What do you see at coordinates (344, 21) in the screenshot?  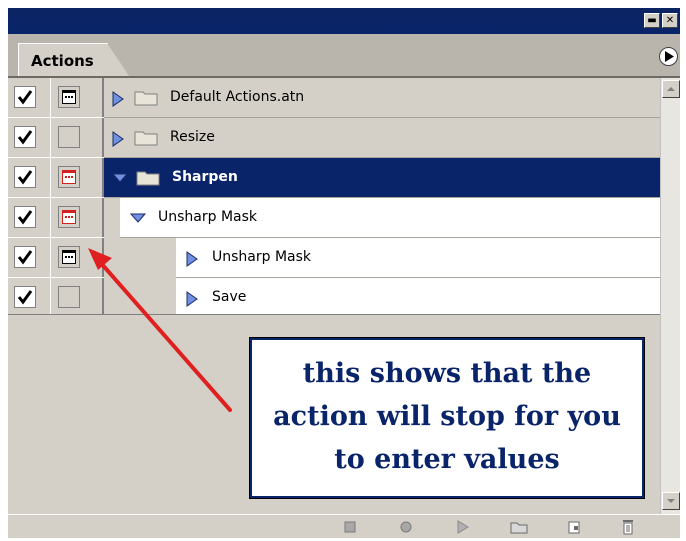 I see `panel-title-bar: ▬ ✕` at bounding box center [344, 21].